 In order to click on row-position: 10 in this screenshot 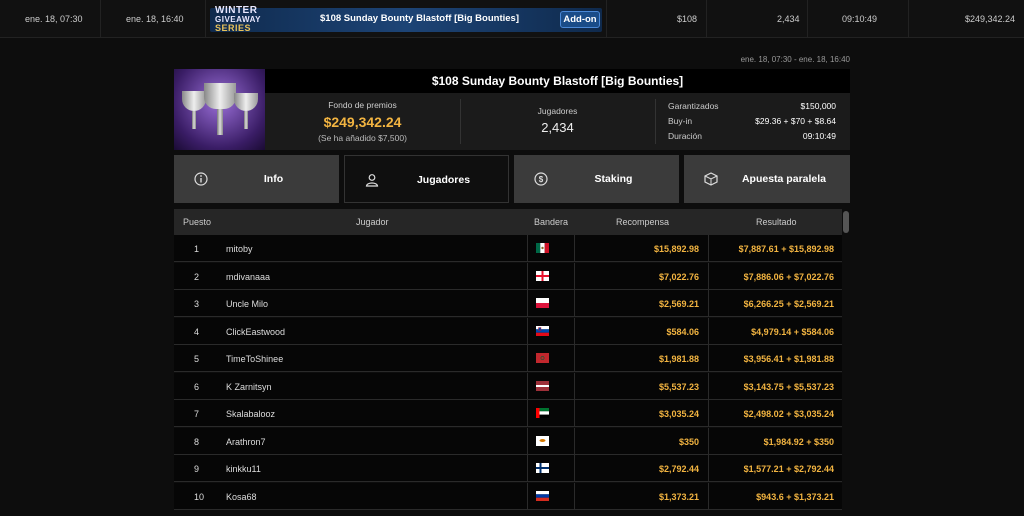, I will do `click(199, 496)`.